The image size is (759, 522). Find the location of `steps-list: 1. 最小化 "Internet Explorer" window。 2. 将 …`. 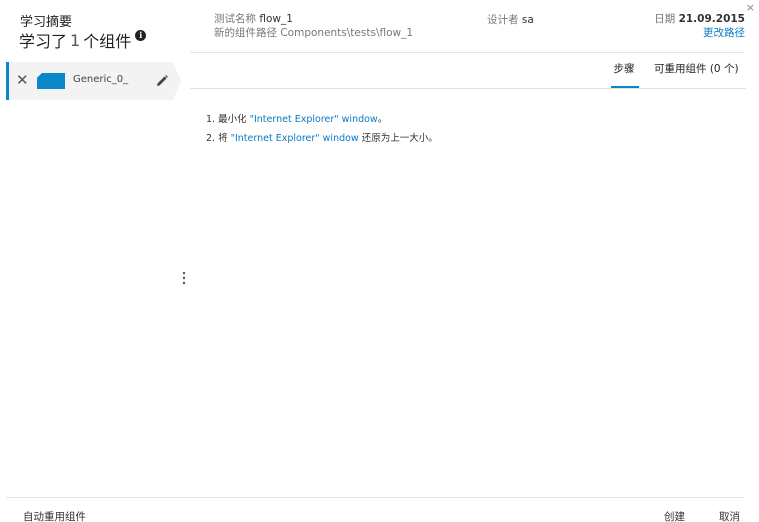

steps-list: 1. 最小化 "Internet Explorer" window。 2. 将 … is located at coordinates (322, 129).